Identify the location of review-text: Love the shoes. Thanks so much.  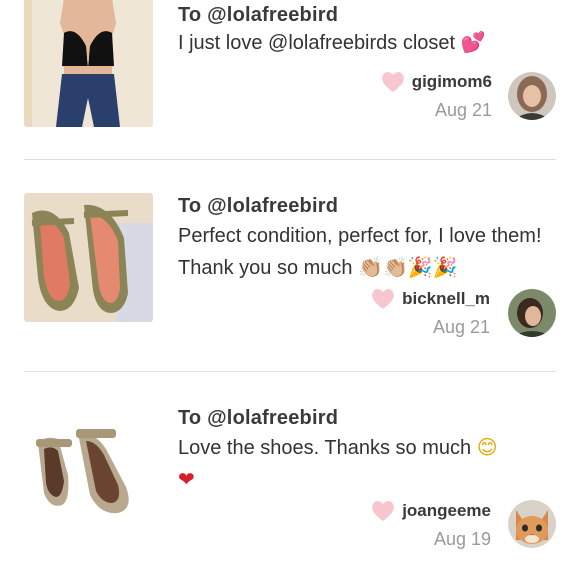
(325, 448).